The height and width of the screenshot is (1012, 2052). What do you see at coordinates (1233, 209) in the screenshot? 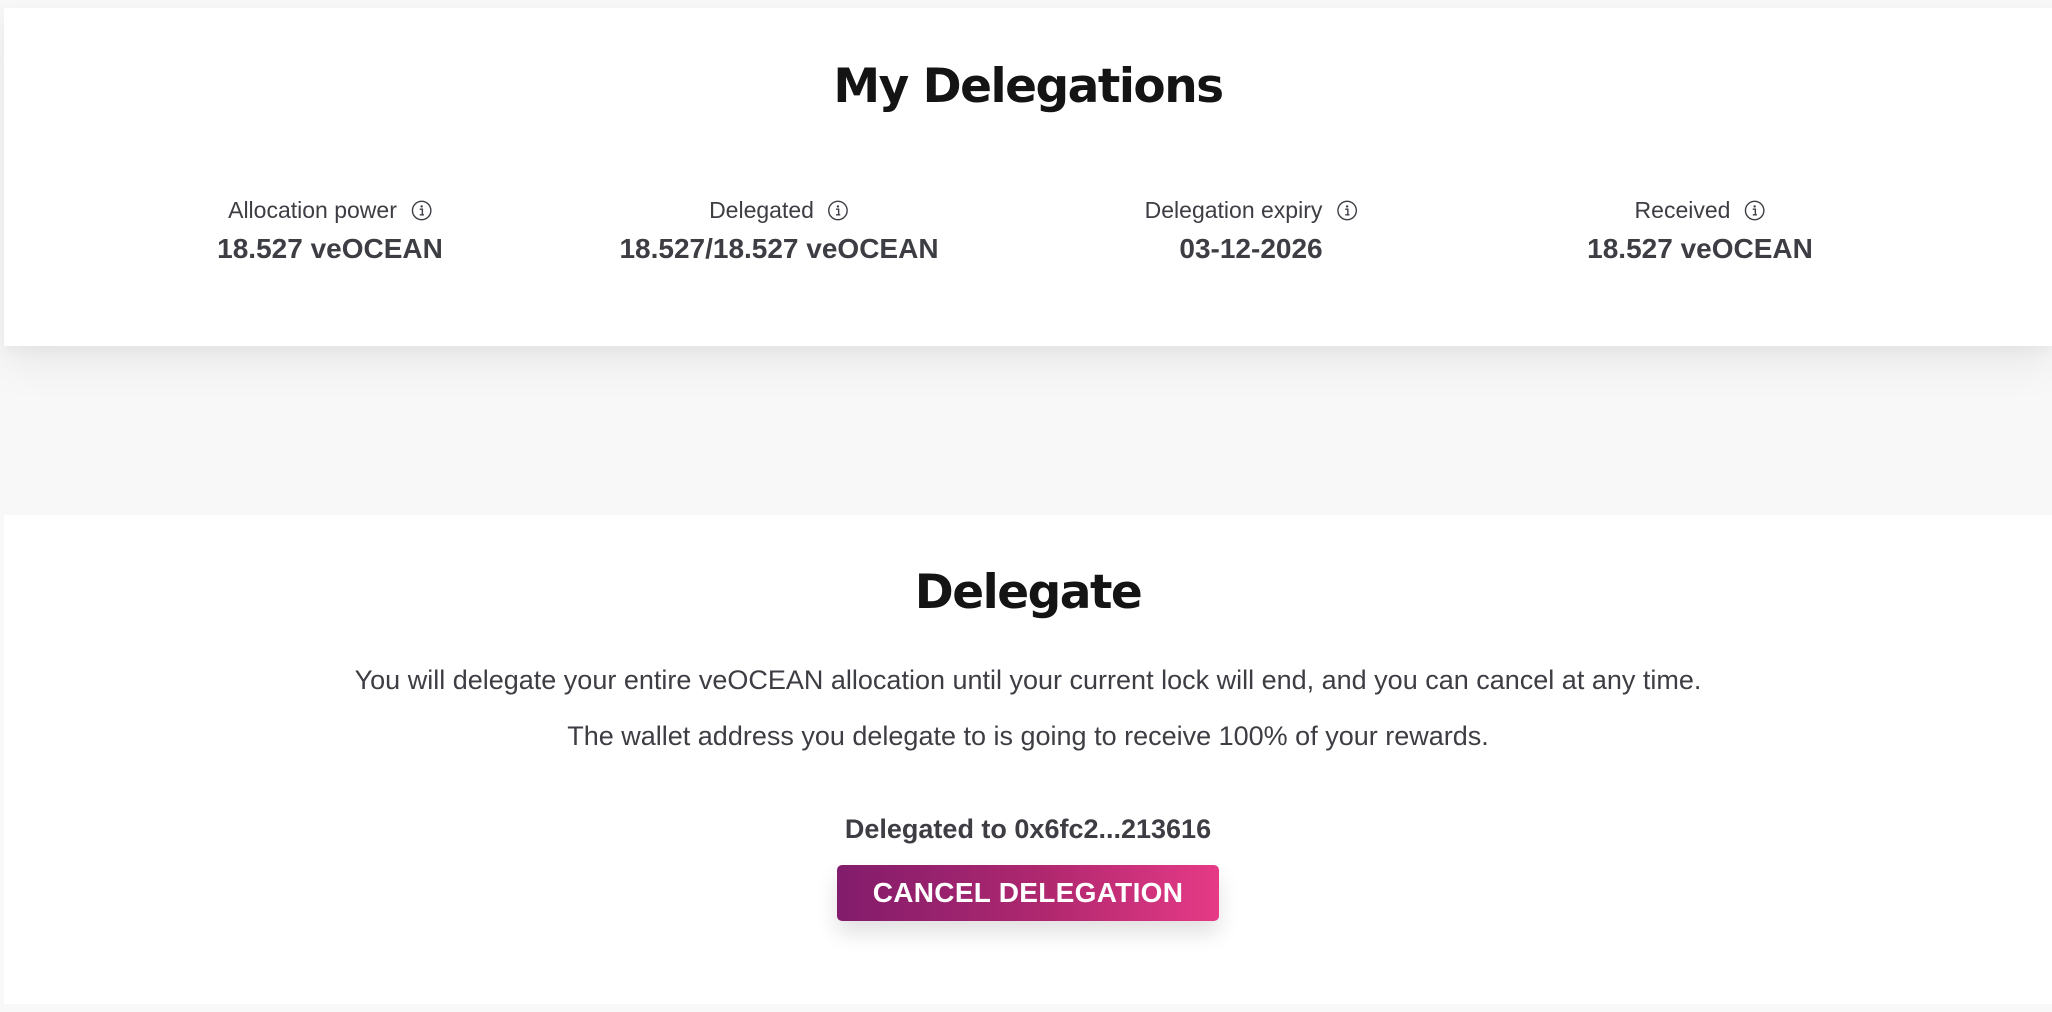
I see `stat-label-delegation-expiry: Delegation expiry` at bounding box center [1233, 209].